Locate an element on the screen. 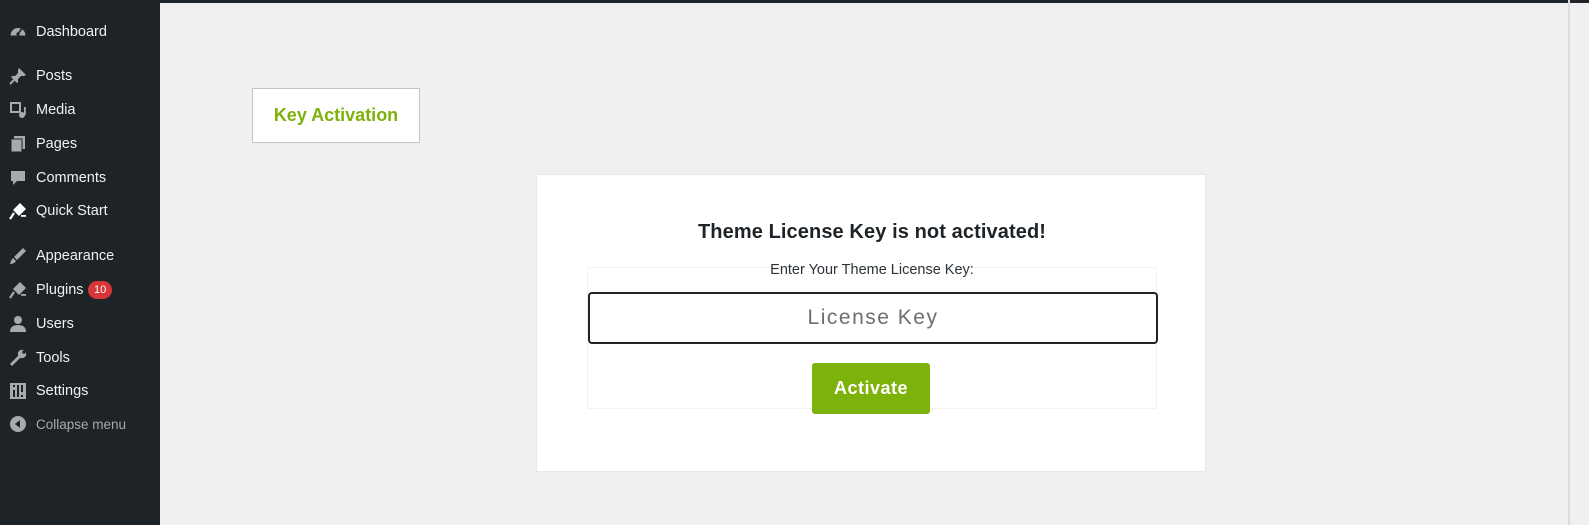 Image resolution: width=1589 pixels, height=525 pixels. sidebar-item-label: Posts is located at coordinates (54, 76).